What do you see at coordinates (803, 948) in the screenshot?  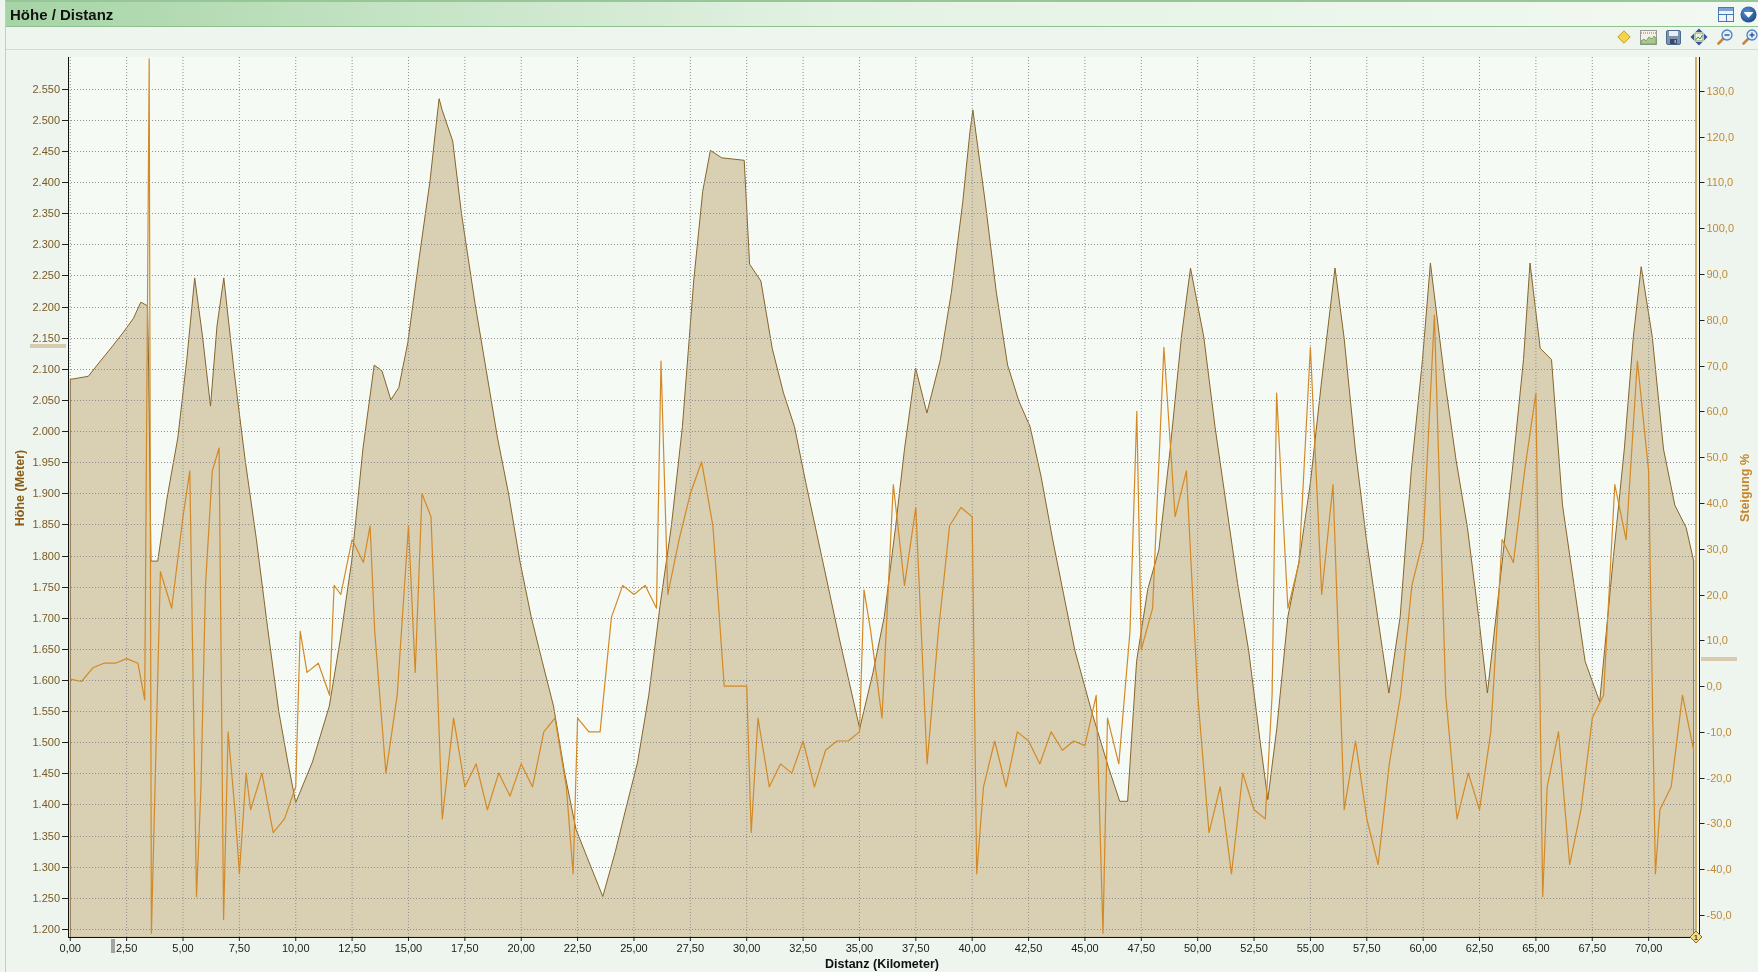 I see `x-tick-label: 32,50` at bounding box center [803, 948].